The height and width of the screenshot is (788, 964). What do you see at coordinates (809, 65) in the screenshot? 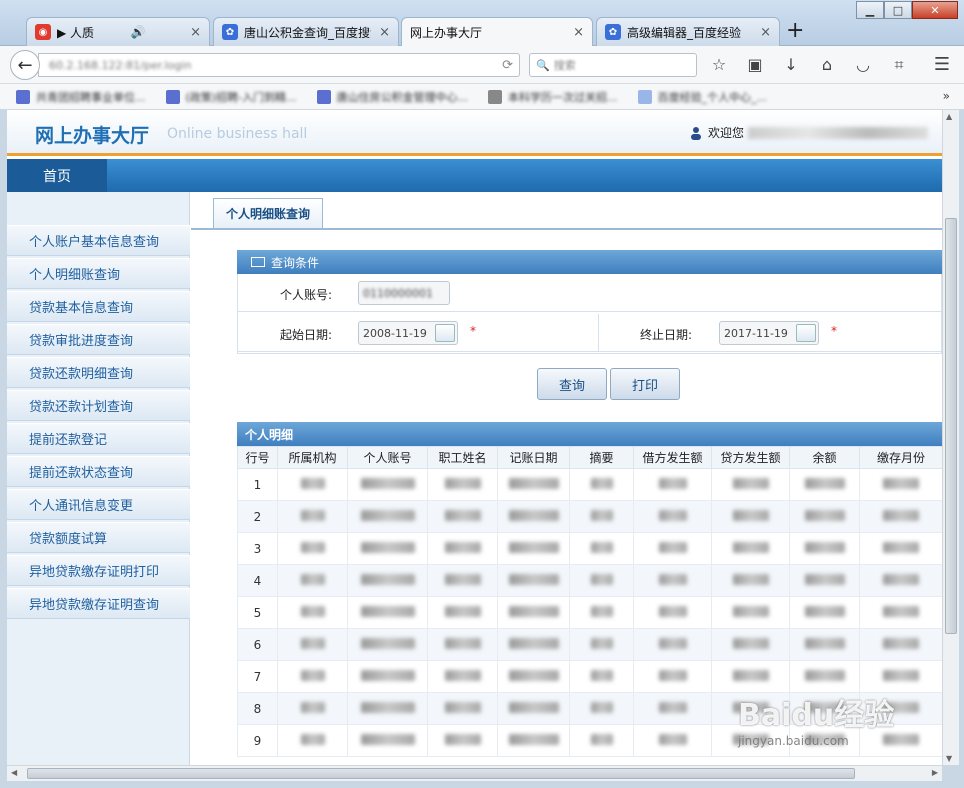
I see `toolbar-icons: ☆ ▣ ↓ ⌂ ◡ ⌗` at bounding box center [809, 65].